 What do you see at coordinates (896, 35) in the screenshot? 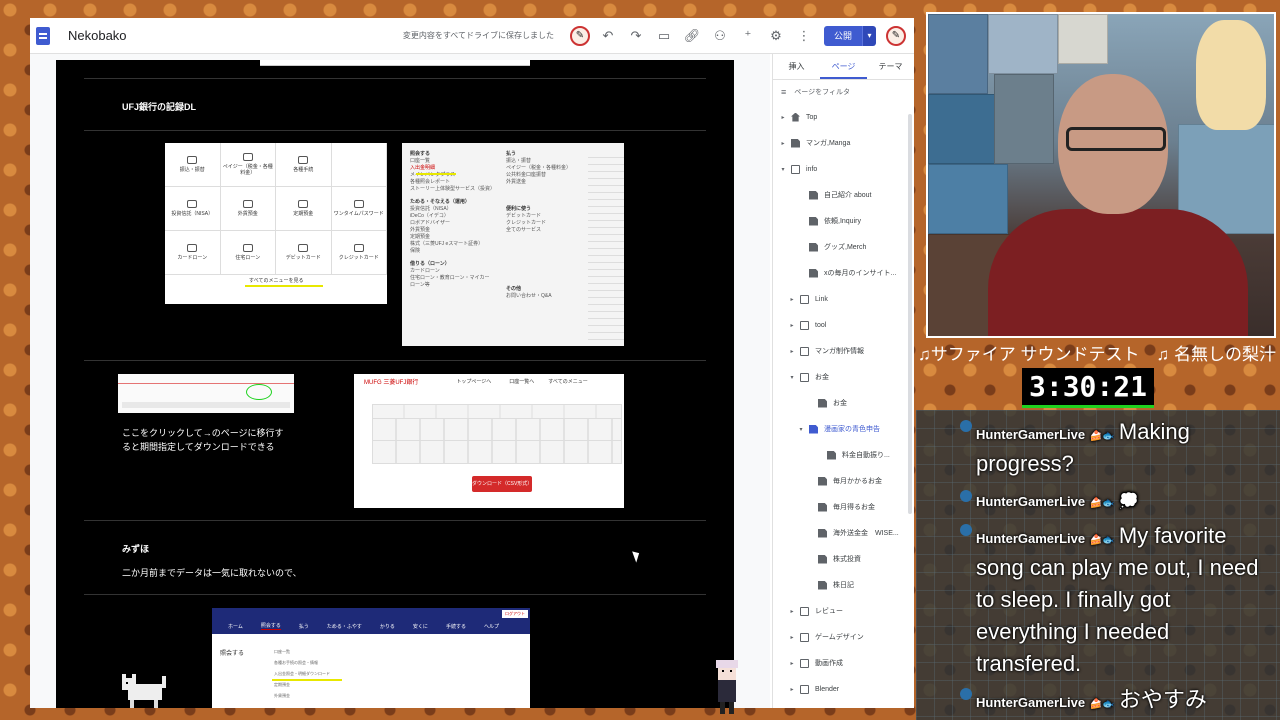
I see `account-avatar: ✎` at bounding box center [896, 35].